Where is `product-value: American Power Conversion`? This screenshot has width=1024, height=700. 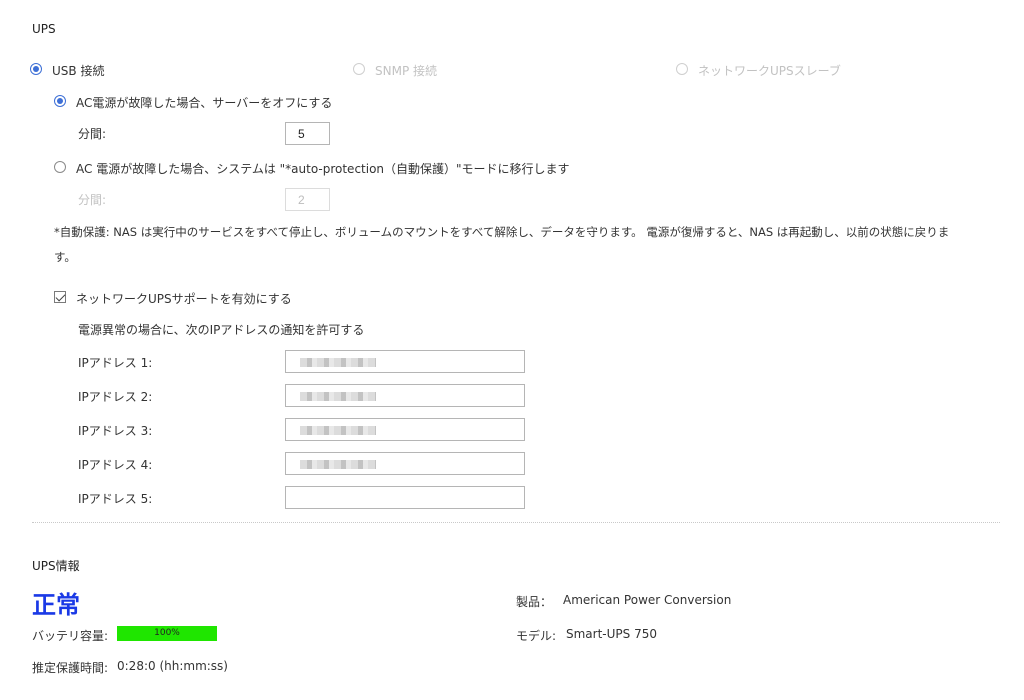
product-value: American Power Conversion is located at coordinates (647, 600).